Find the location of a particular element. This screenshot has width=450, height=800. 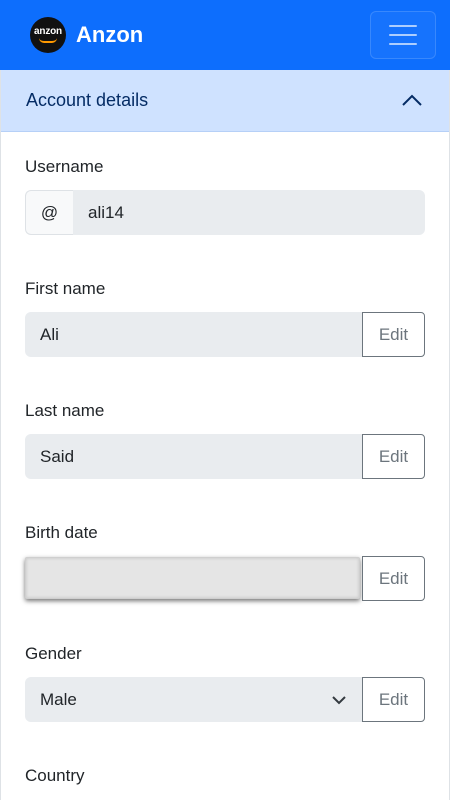

gender-select: Male is located at coordinates (193, 699).